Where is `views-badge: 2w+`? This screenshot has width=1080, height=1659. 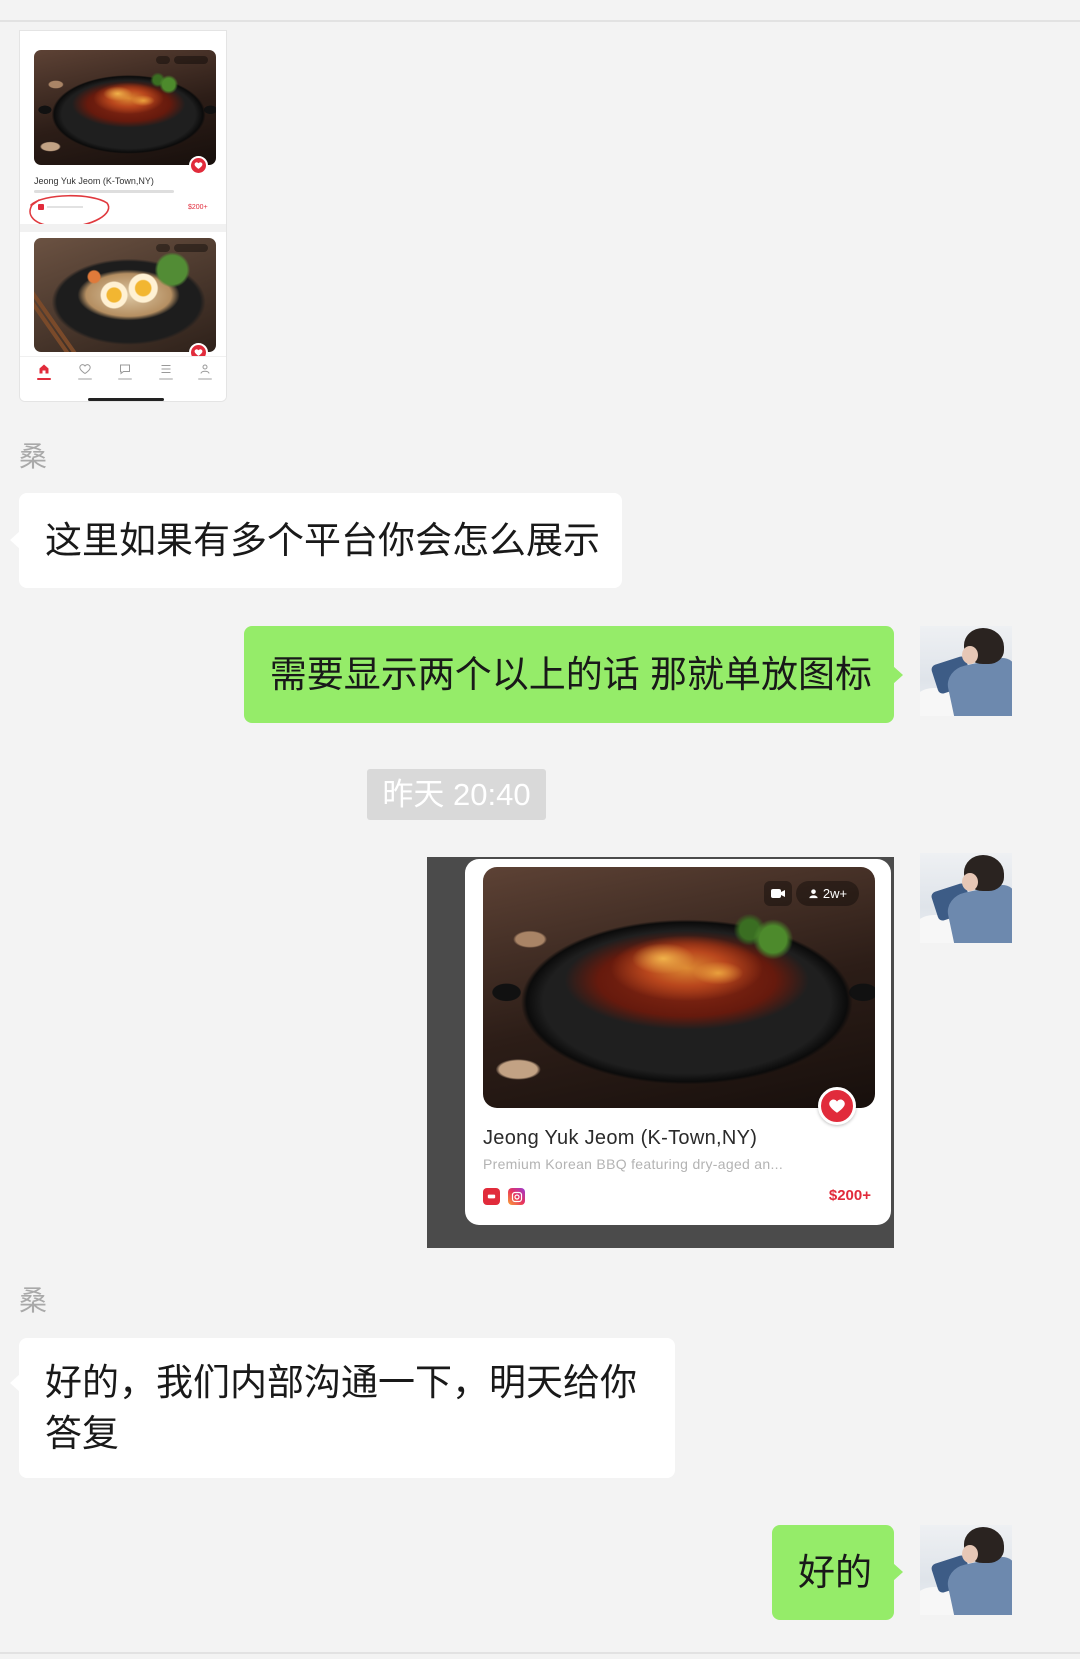
views-badge: 2w+ is located at coordinates (827, 893).